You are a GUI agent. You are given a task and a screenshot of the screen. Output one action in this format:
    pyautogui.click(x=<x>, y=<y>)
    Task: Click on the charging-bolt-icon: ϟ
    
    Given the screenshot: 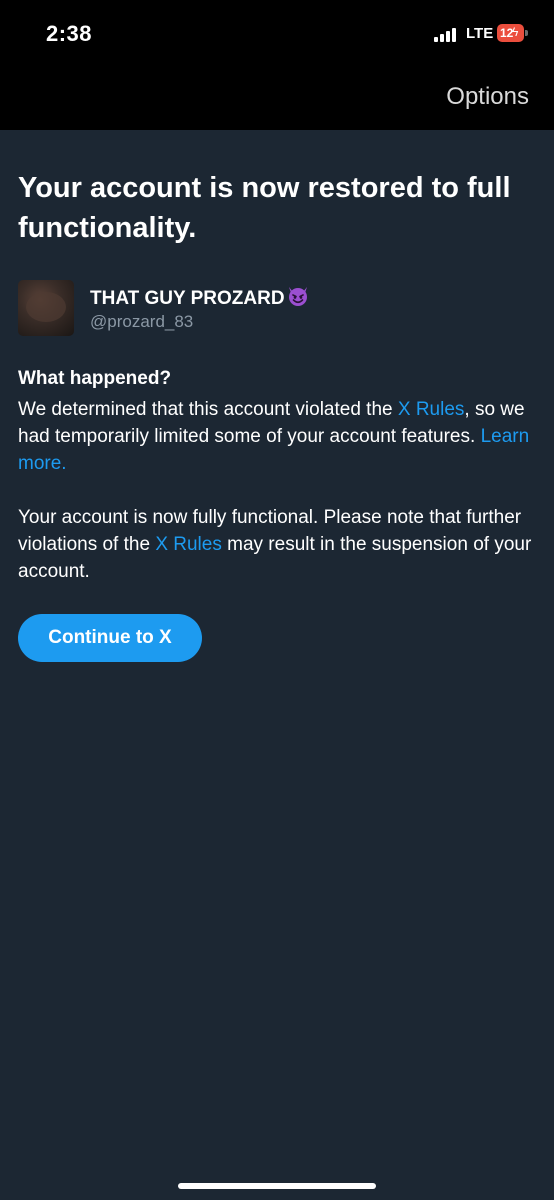 What is the action you would take?
    pyautogui.click(x=515, y=32)
    